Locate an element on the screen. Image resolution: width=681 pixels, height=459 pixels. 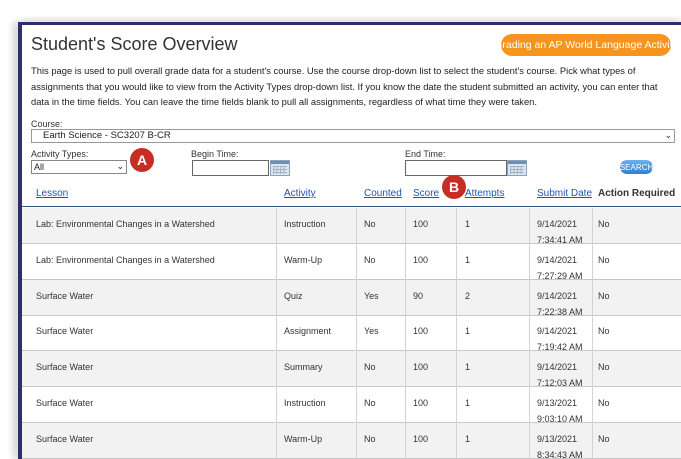
activity-cell: Assignment is located at coordinates (308, 331).